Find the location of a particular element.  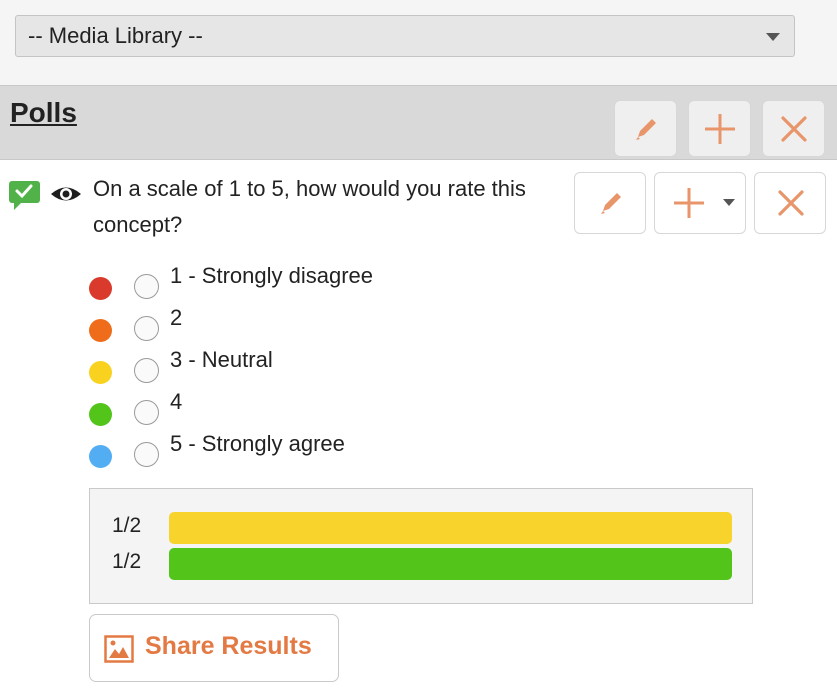

eye-icon is located at coordinates (66, 194).